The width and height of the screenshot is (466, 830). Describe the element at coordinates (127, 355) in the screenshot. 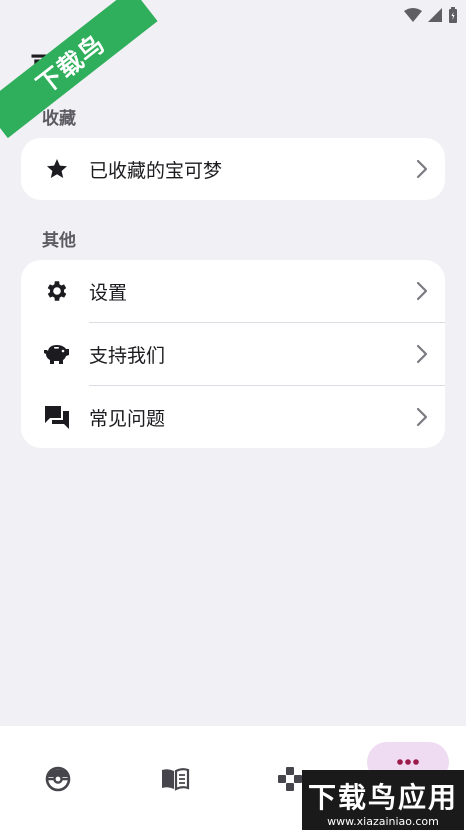

I see `row-label: 支持我们` at that location.